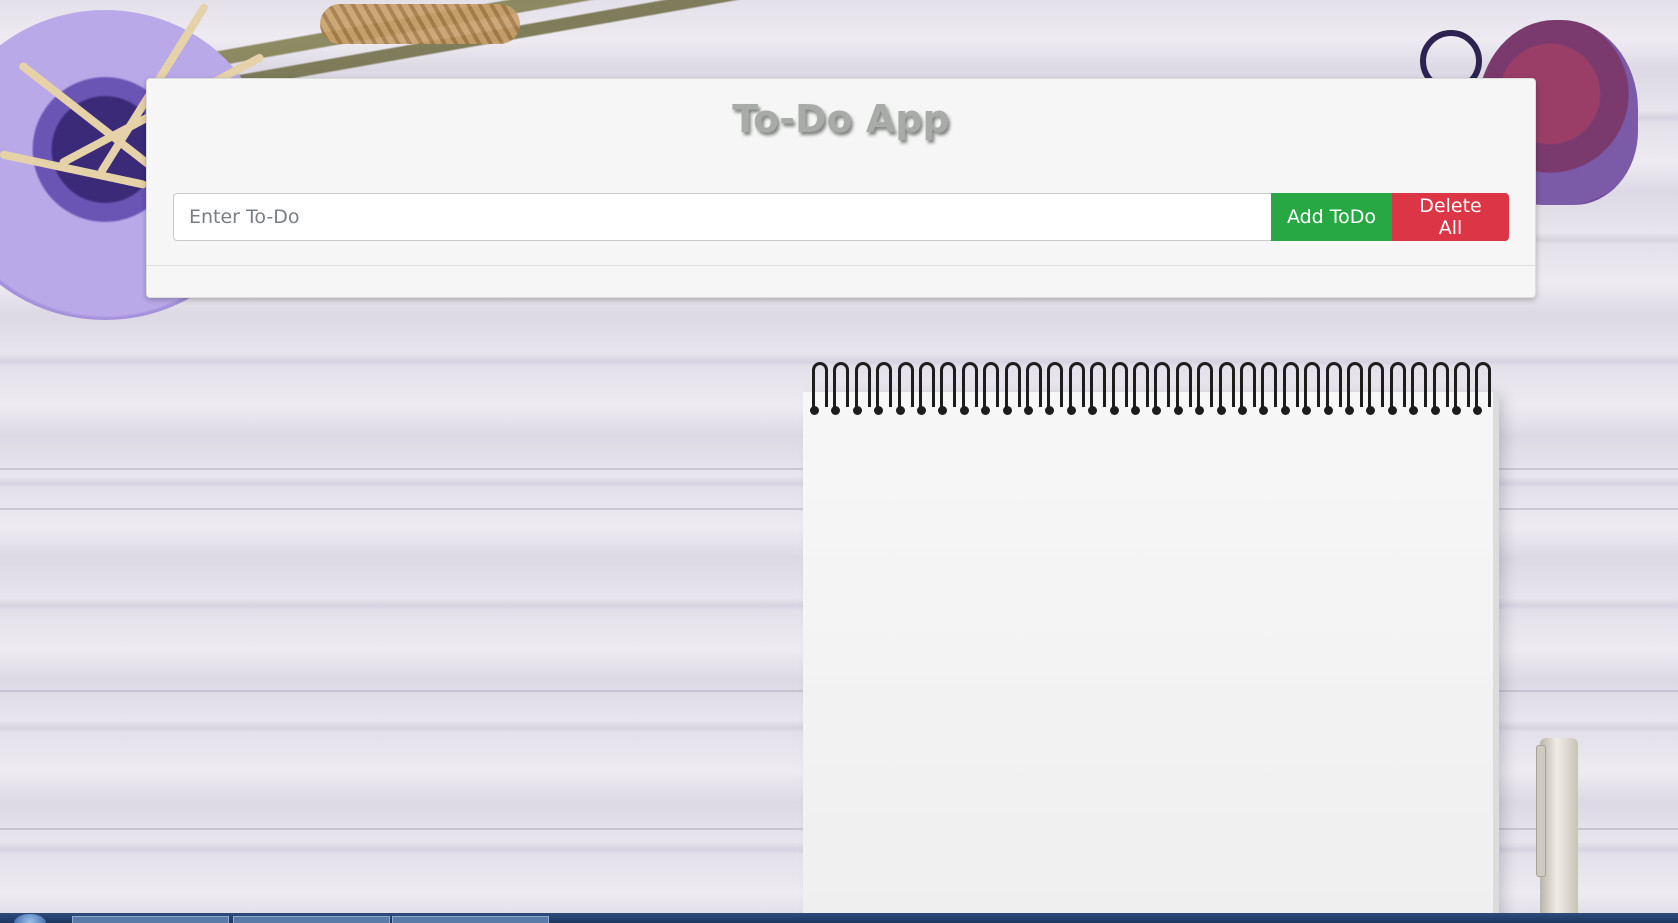 Image resolution: width=1678 pixels, height=923 pixels. I want to click on pen-clip, so click(1541, 811).